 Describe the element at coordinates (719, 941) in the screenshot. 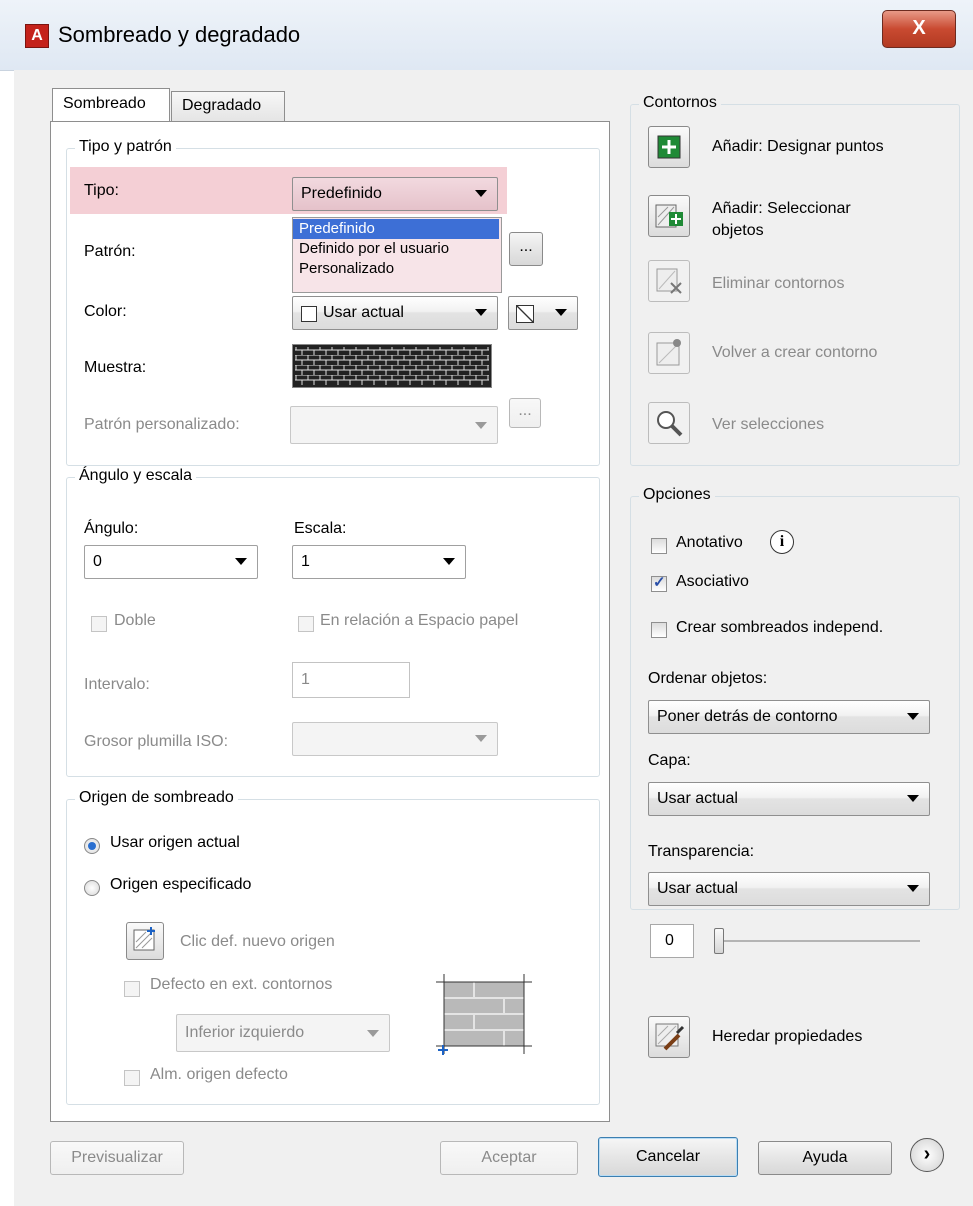

I see `transparencia-slider-thumb` at that location.